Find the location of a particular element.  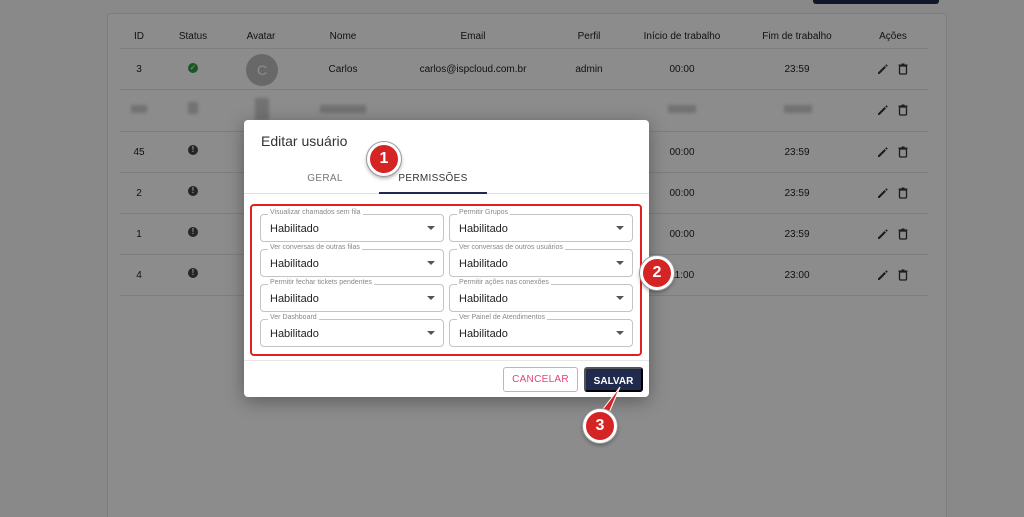

field-label: Ver conversas de outros usuários is located at coordinates (511, 247).